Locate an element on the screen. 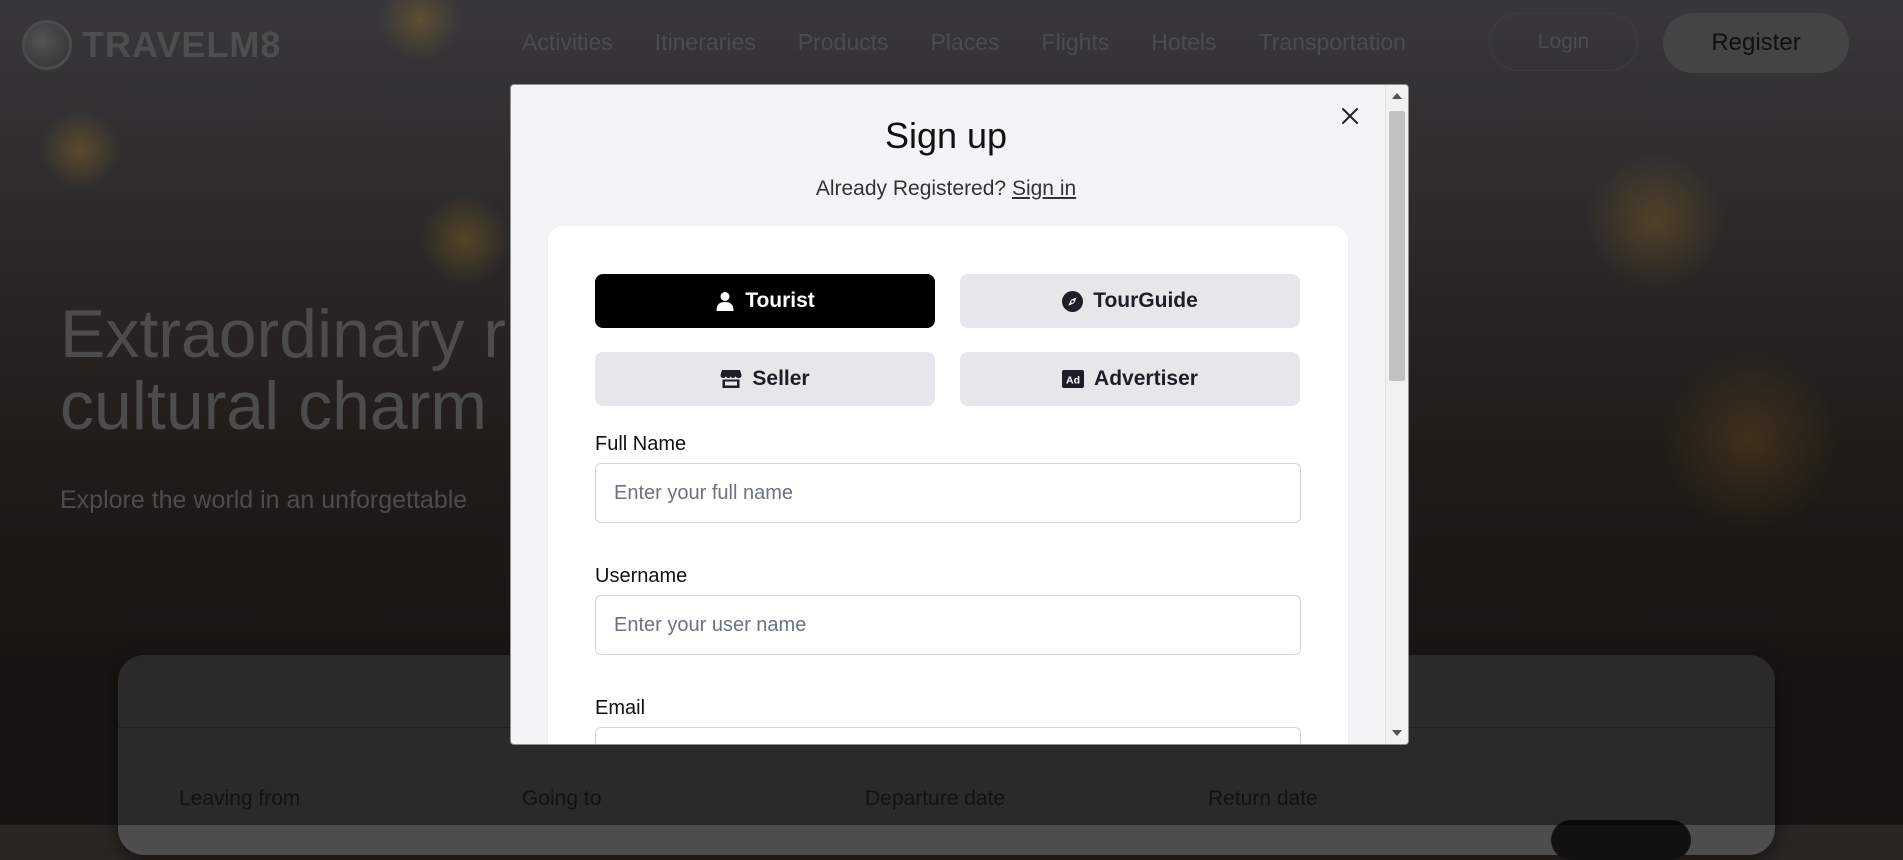 The image size is (1903, 860). scroll-down-icon is located at coordinates (1397, 733).